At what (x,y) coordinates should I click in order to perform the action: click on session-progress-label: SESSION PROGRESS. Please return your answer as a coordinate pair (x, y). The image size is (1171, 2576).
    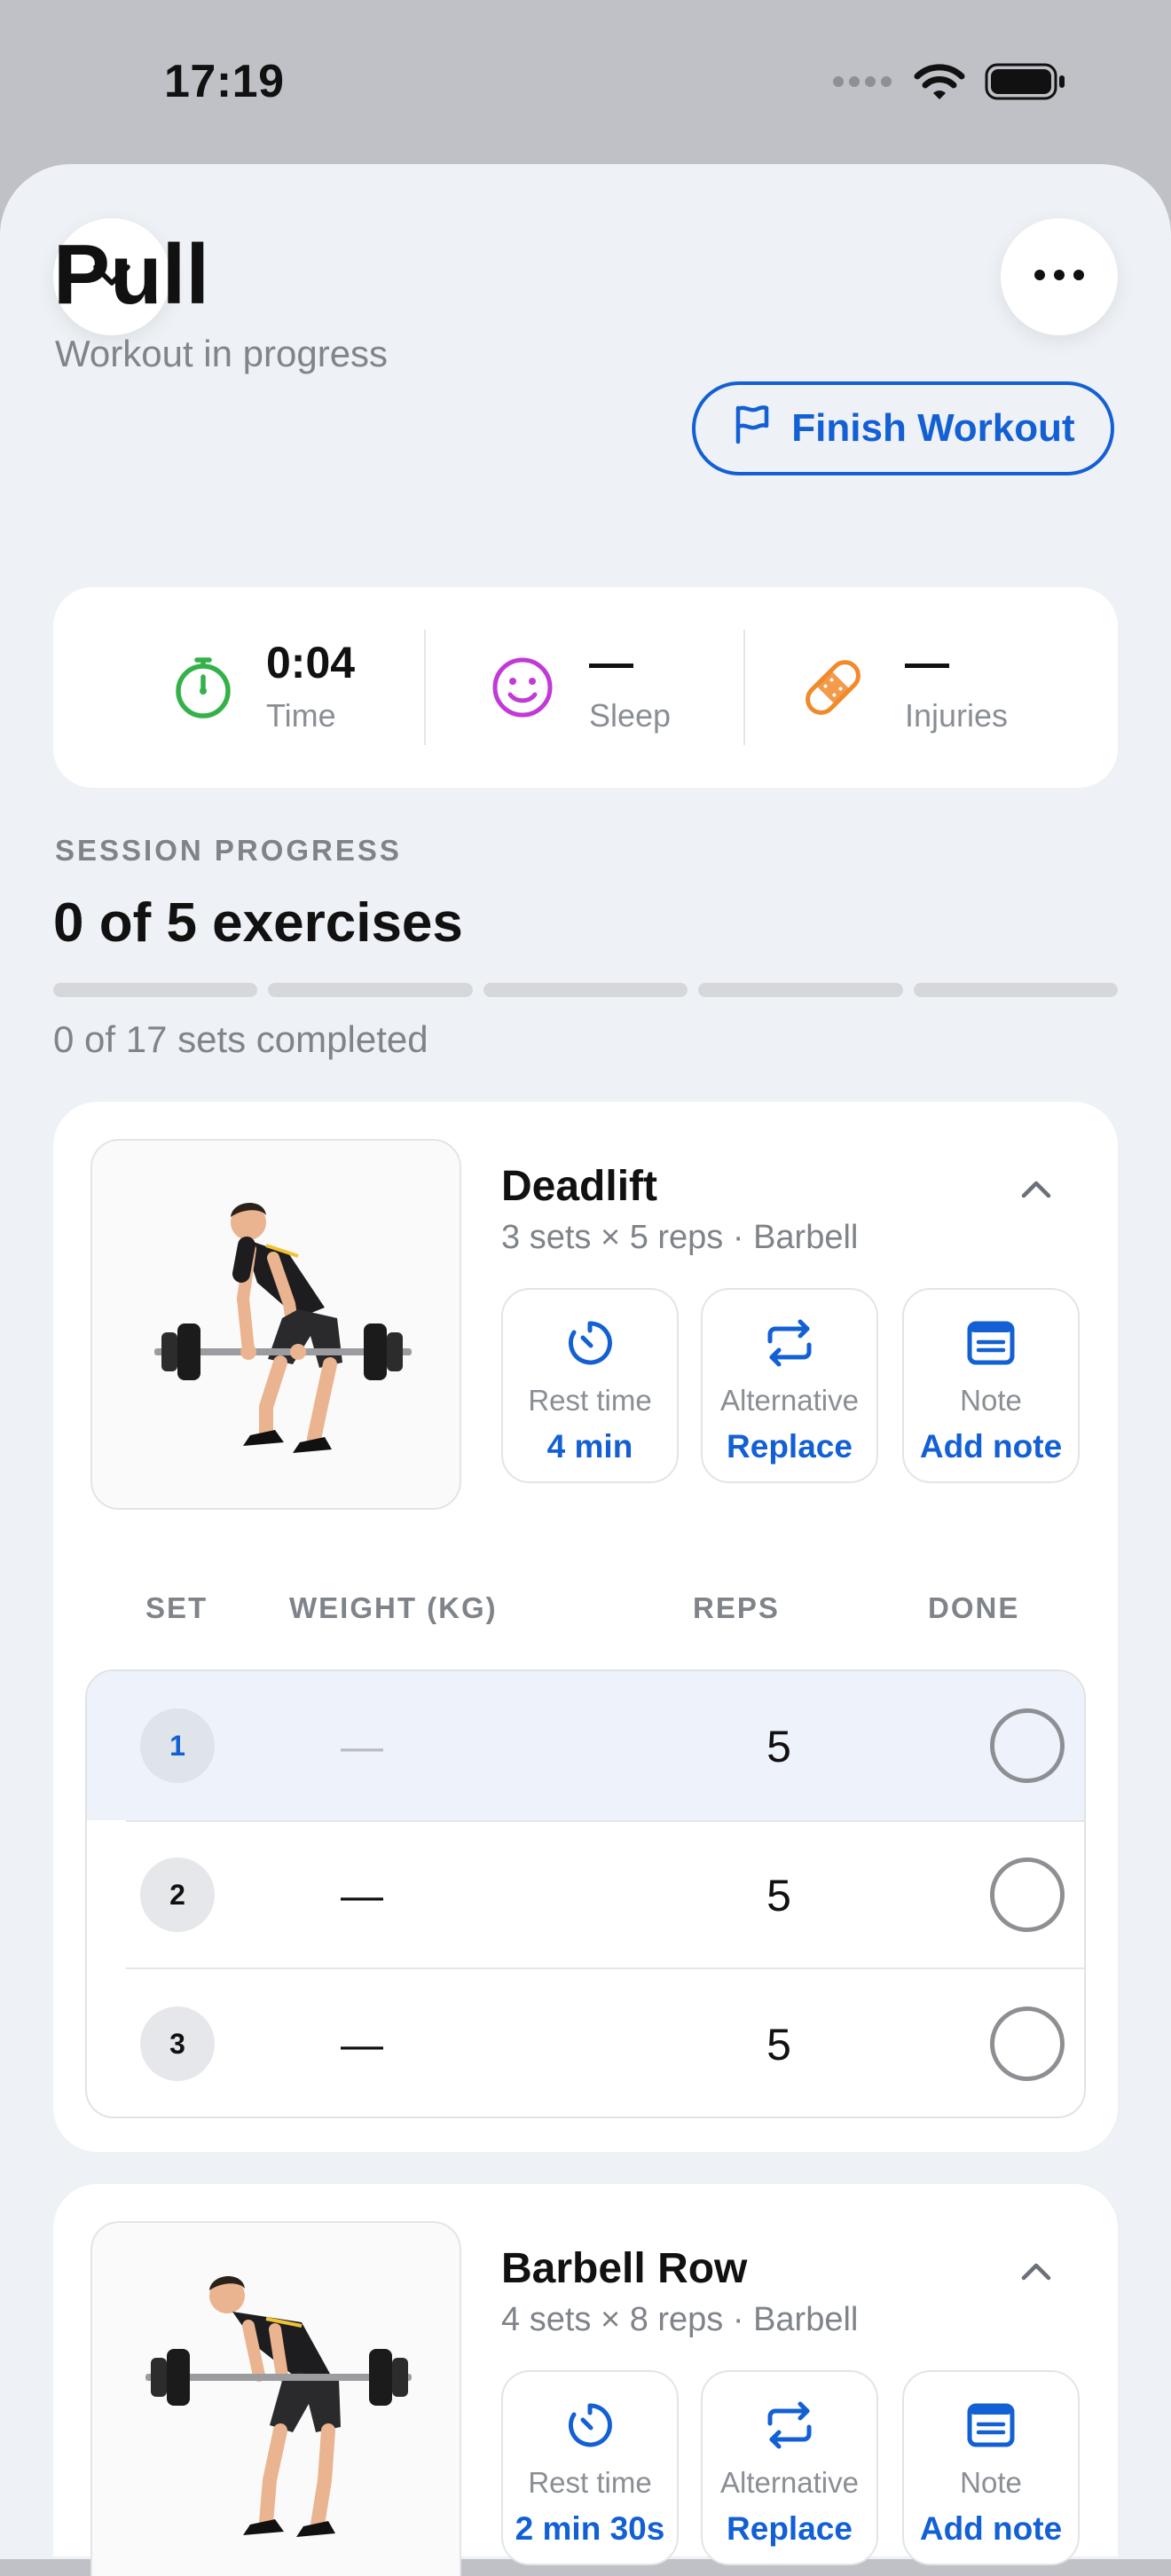
    Looking at the image, I should click on (229, 850).